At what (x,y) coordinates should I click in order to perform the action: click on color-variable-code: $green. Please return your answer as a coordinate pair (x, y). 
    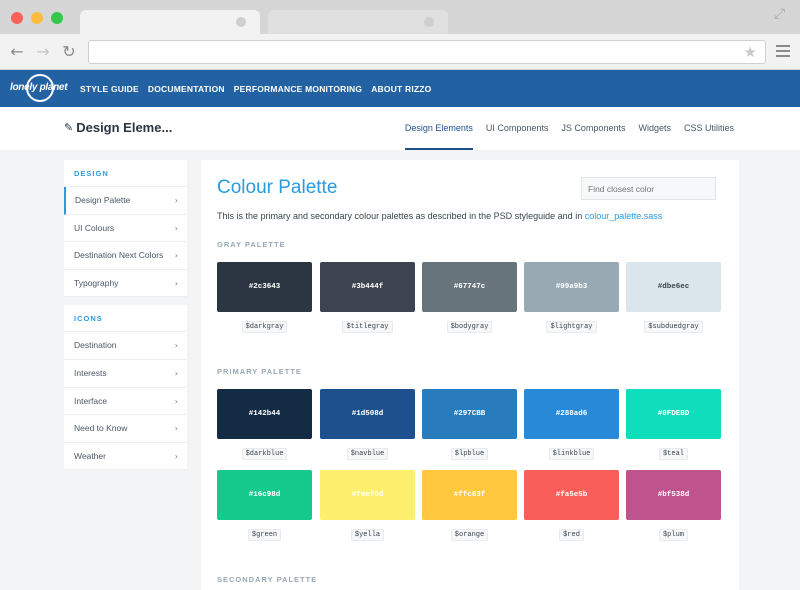
    Looking at the image, I should click on (264, 535).